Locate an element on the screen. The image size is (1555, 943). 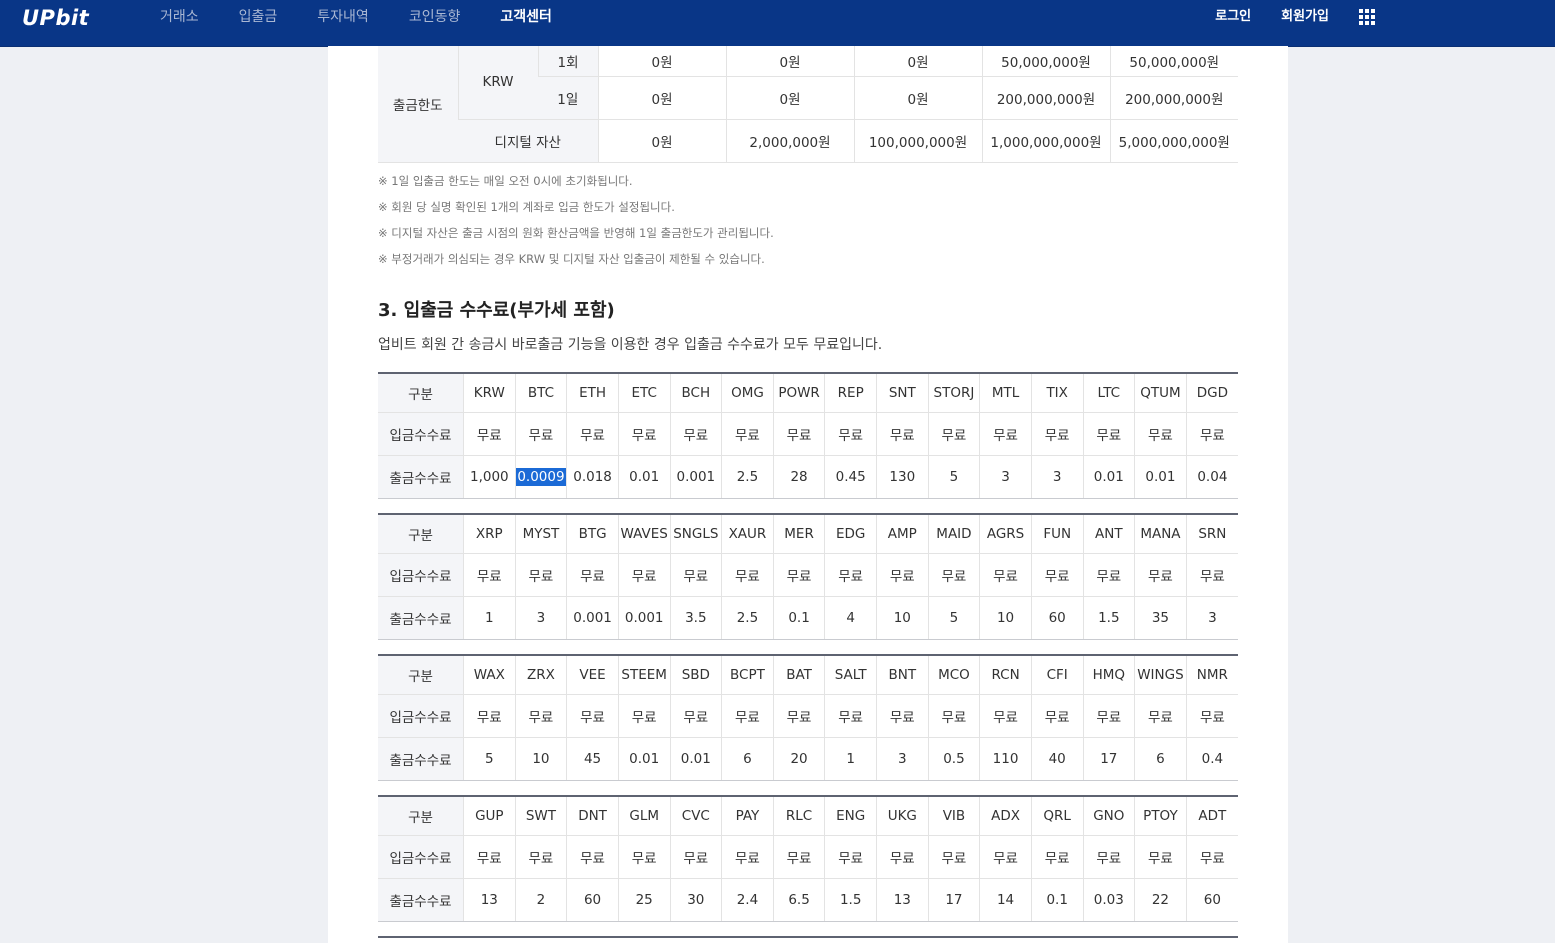
nav-customer-center: 고객센터 is located at coordinates (526, 17).